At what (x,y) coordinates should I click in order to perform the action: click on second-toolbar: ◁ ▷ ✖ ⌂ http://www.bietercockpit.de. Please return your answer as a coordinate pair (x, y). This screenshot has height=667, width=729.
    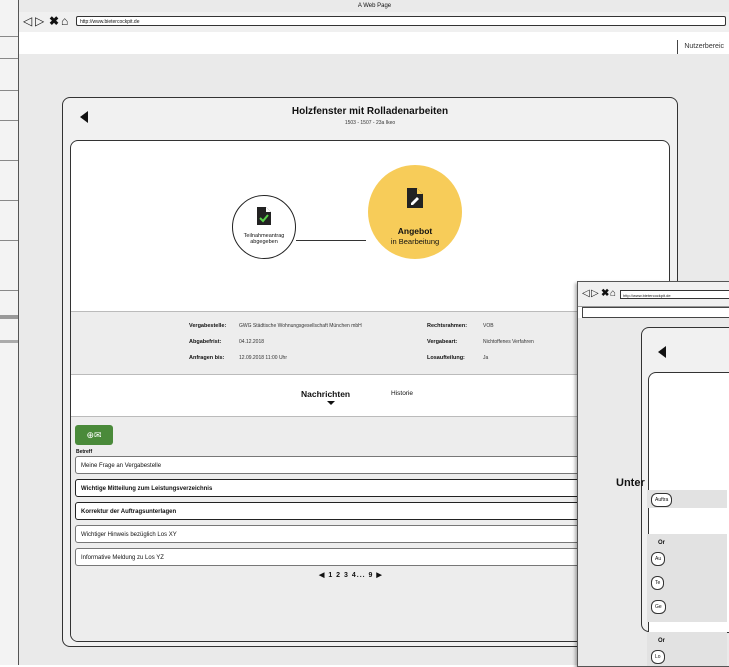
    Looking at the image, I should click on (653, 294).